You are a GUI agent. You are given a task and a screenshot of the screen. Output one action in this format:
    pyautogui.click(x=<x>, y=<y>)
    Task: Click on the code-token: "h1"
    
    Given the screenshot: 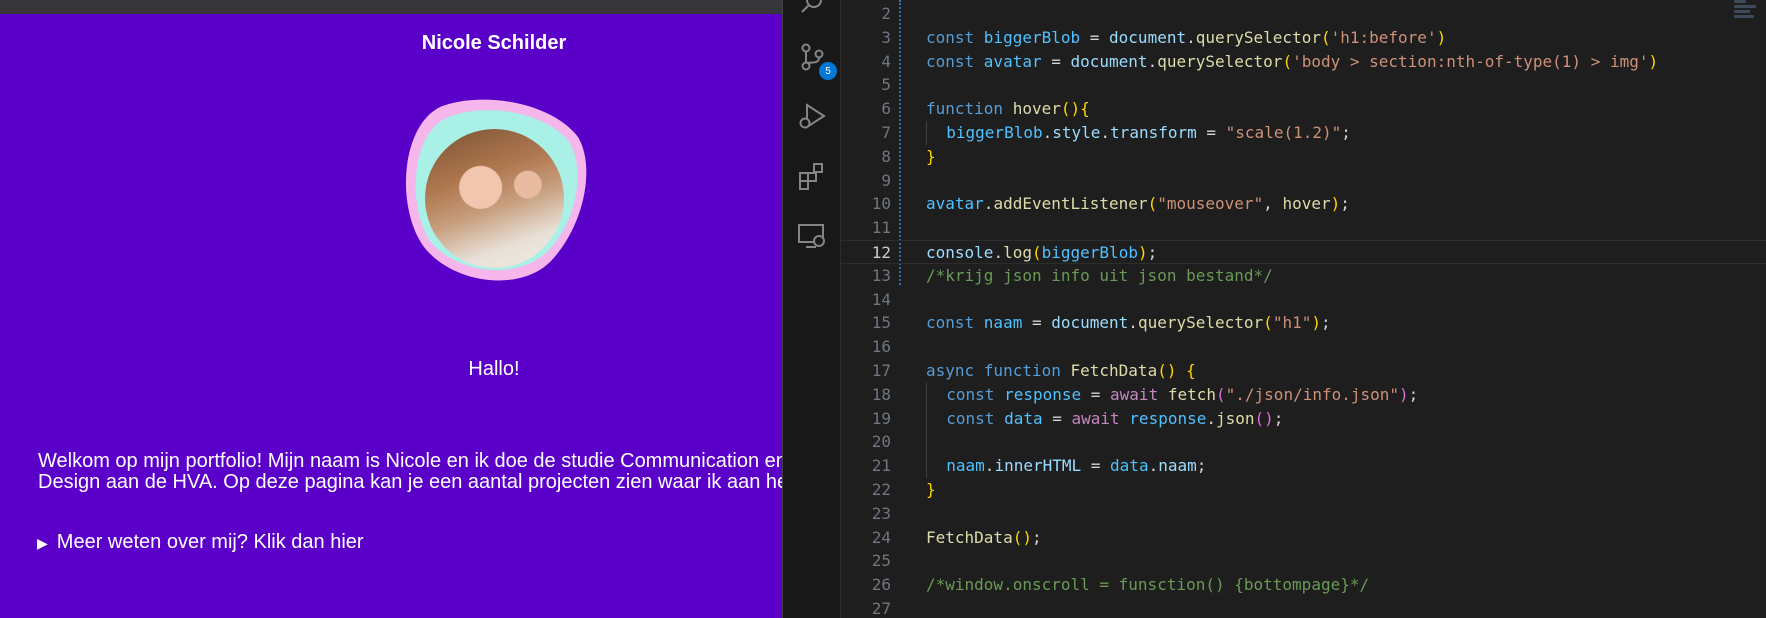 What is the action you would take?
    pyautogui.click(x=1292, y=323)
    